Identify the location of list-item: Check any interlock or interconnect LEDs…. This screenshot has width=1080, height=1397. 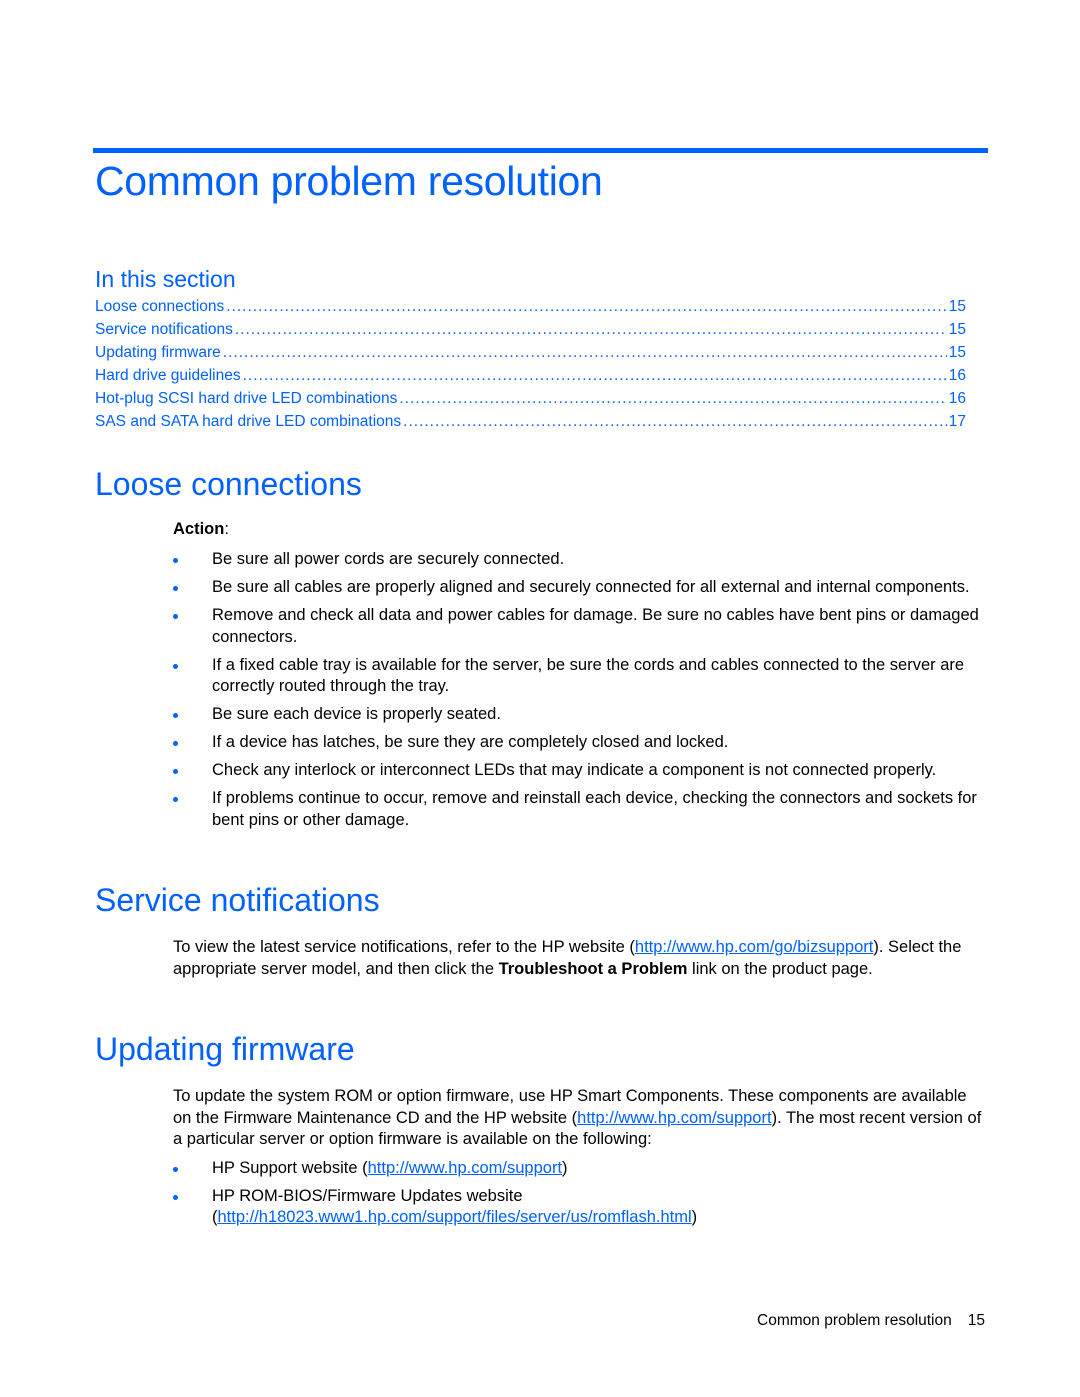
(580, 771).